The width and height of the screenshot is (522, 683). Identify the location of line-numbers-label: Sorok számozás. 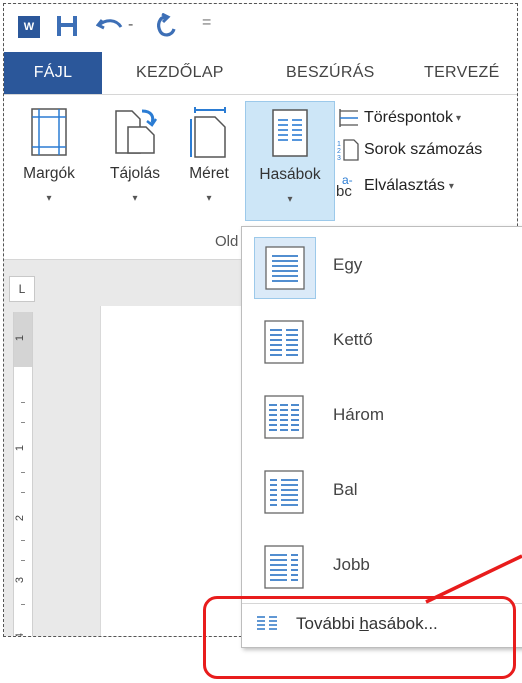
(423, 149).